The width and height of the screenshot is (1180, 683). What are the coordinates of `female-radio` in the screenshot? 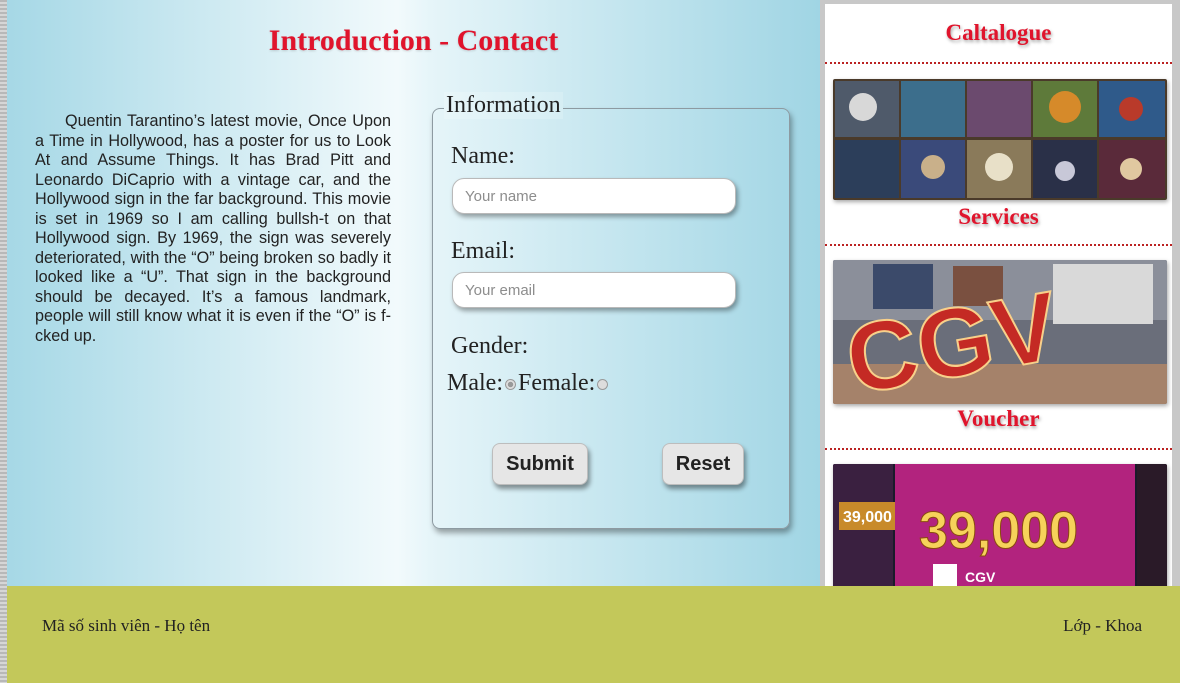 It's located at (603, 384).